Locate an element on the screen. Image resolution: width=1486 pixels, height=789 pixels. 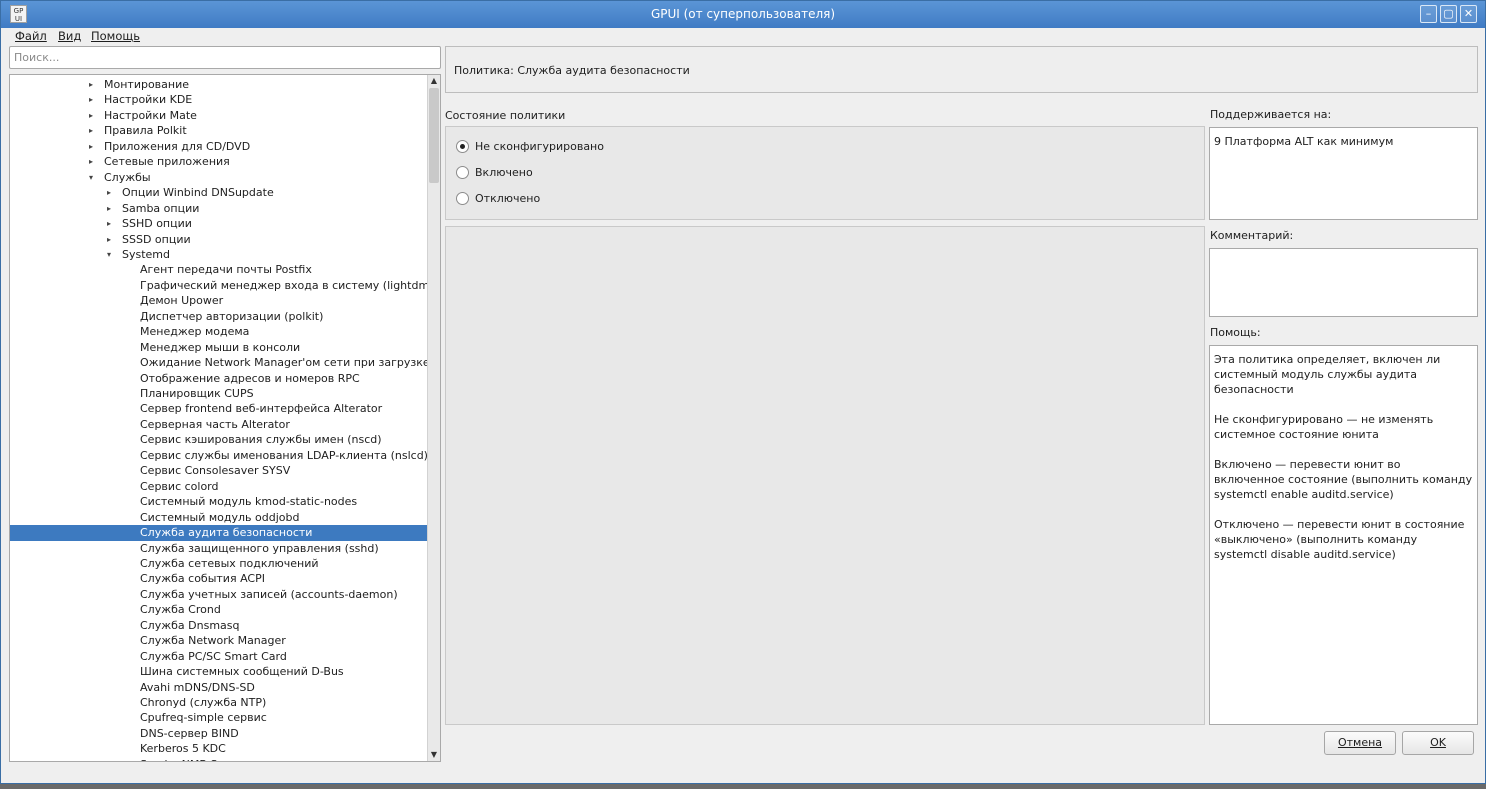
tree-item-label: Шина системных сообщений D-Bus is located at coordinates (242, 672).